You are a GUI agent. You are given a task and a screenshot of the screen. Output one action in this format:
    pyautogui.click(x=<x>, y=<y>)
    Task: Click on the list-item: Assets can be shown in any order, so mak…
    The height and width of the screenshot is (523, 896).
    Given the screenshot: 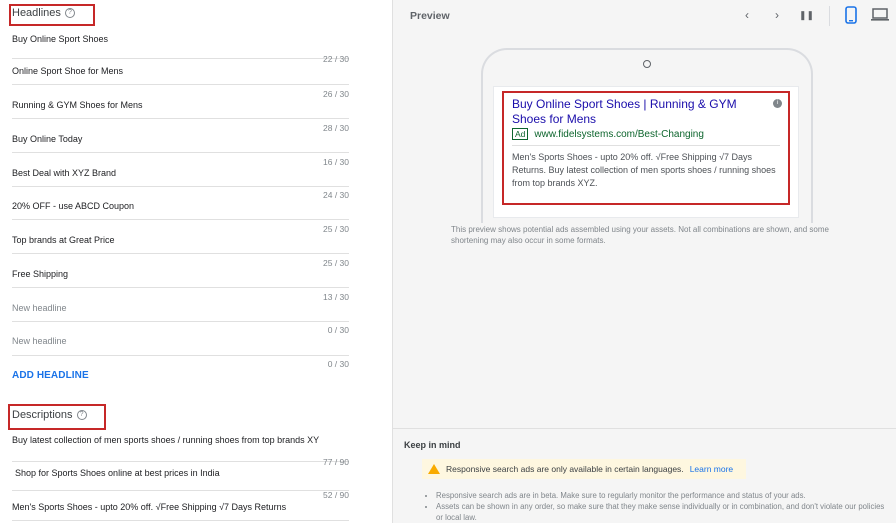 What is the action you would take?
    pyautogui.click(x=661, y=512)
    